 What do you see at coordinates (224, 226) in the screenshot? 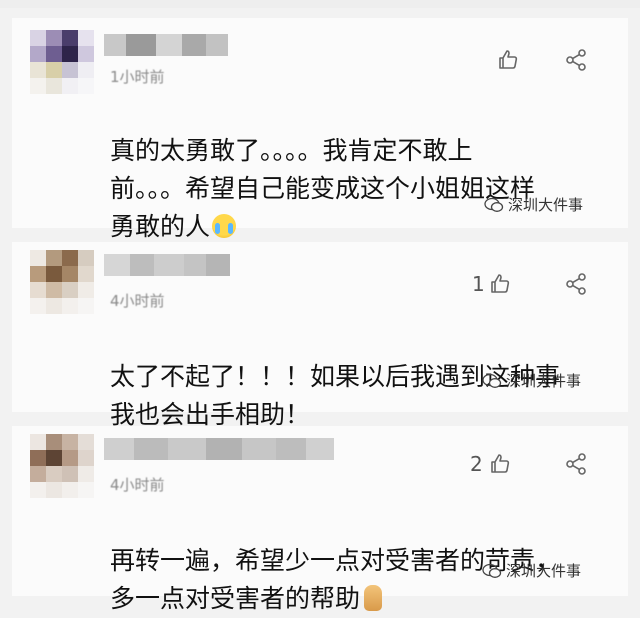
I see `crying-face-emoji` at bounding box center [224, 226].